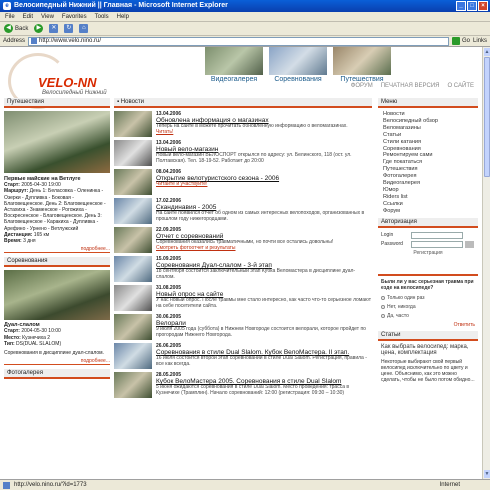 Image resolution: width=490 pixels, height=490 pixels. What do you see at coordinates (428, 253) in the screenshot?
I see `register-link: Регистрация` at bounding box center [428, 253].